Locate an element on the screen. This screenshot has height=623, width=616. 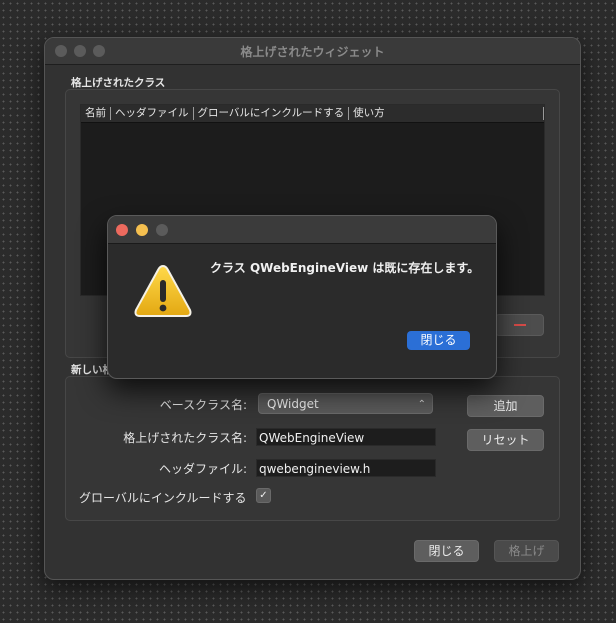
base-class-select: QWidget ⌃ is located at coordinates (345, 403).